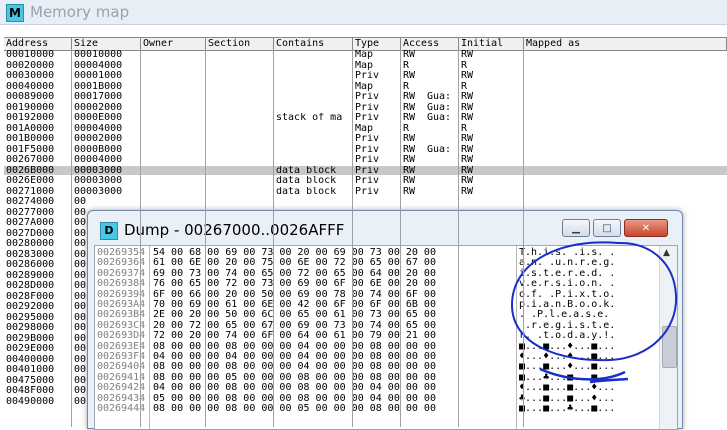 The height and width of the screenshot is (430, 727). Describe the element at coordinates (30, 348) in the screenshot. I see `cell-address: 0029E000` at that location.